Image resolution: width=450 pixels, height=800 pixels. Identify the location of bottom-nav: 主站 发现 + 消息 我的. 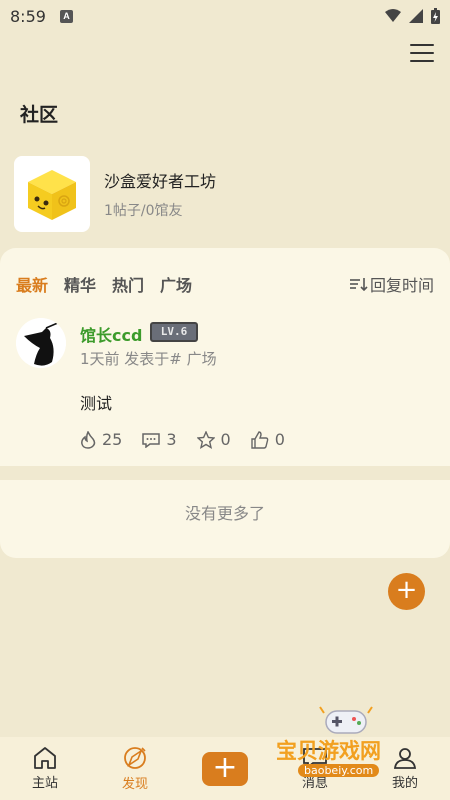
(225, 768).